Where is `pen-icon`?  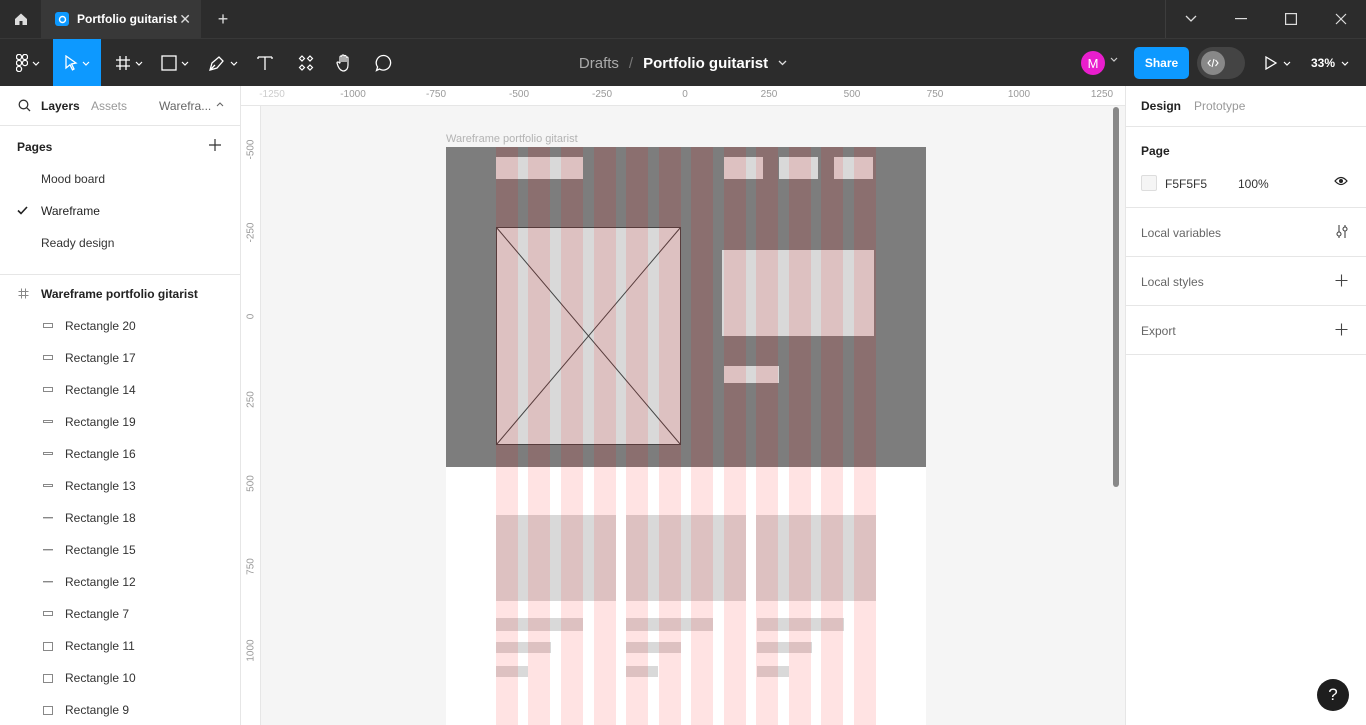 pen-icon is located at coordinates (216, 63).